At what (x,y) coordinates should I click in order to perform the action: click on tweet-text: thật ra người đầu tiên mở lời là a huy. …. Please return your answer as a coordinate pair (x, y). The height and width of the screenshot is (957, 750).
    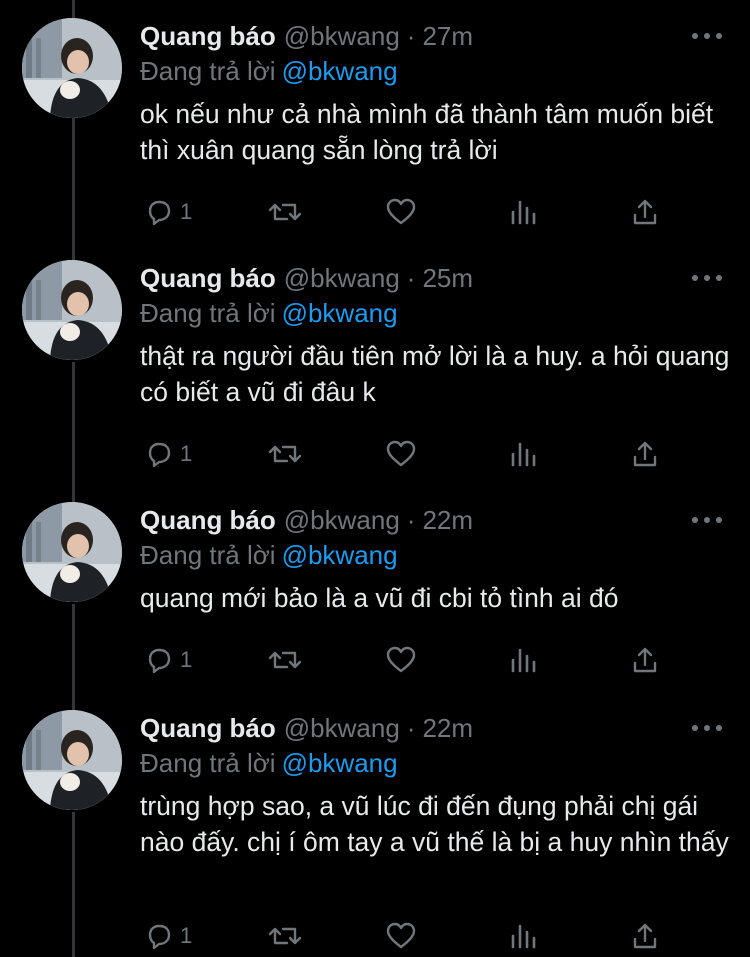
    Looking at the image, I should click on (435, 374).